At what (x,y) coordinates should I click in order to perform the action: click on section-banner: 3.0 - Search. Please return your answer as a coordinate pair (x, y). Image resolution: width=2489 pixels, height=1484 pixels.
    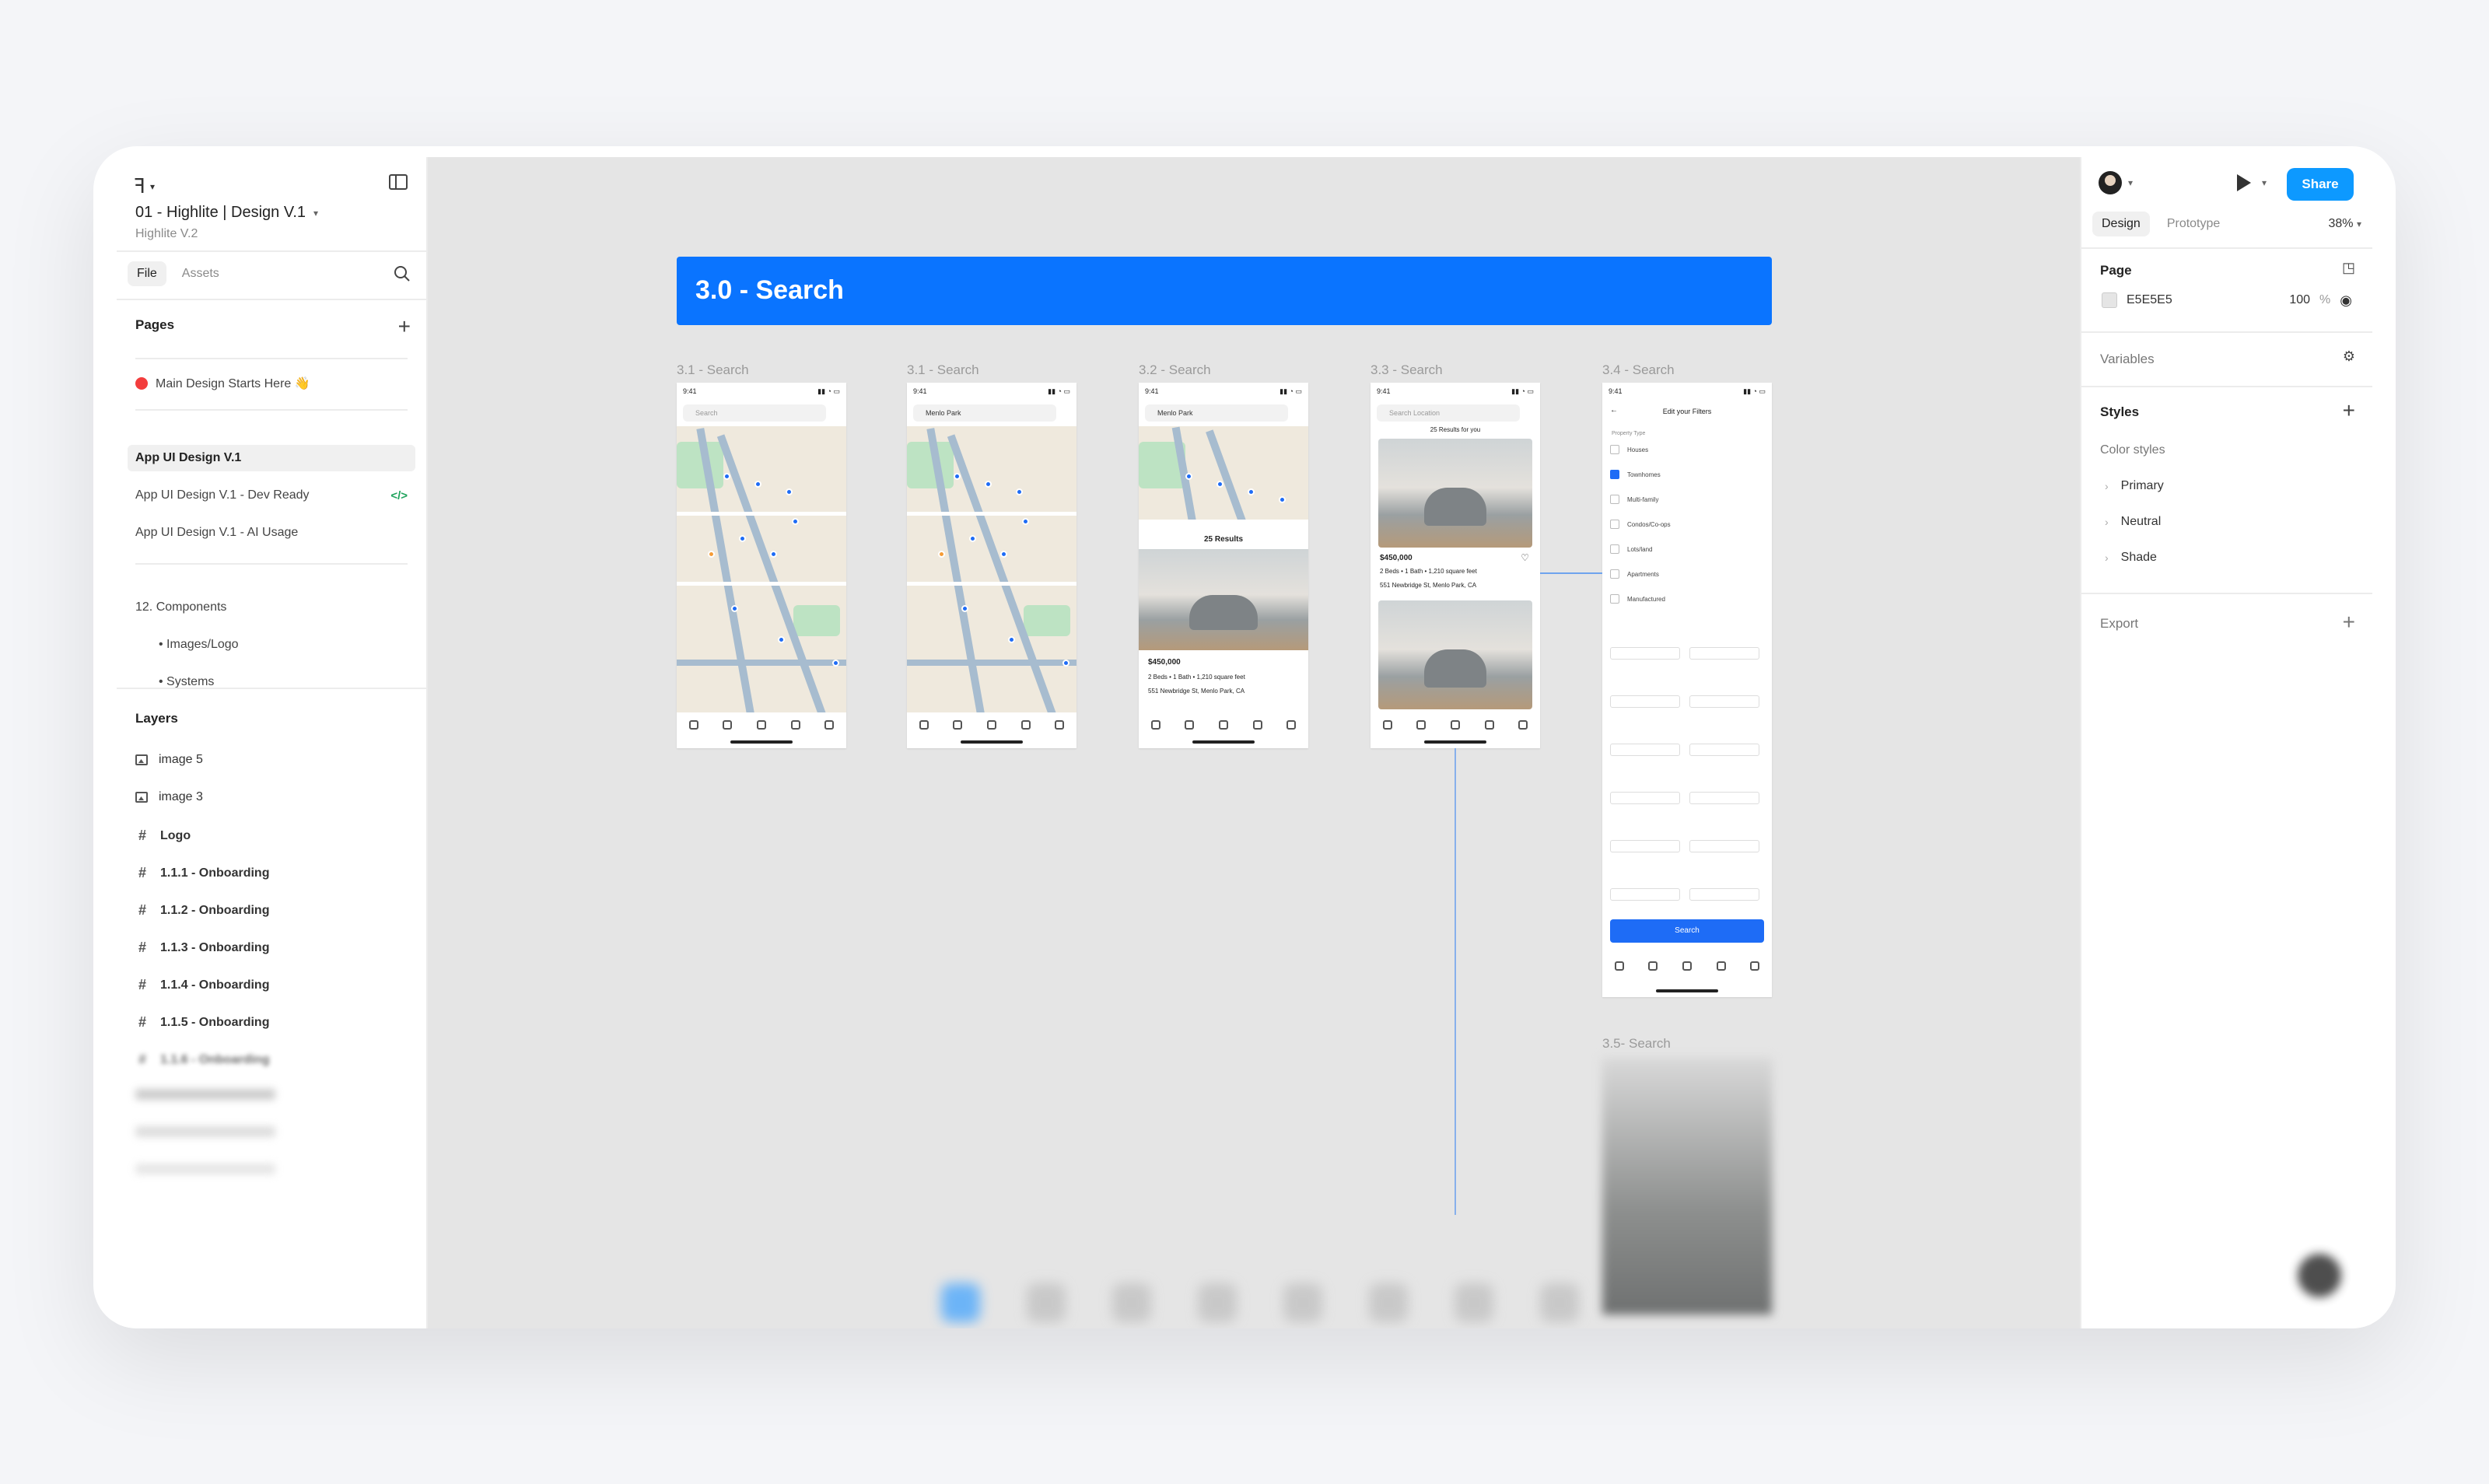
    Looking at the image, I should click on (1224, 291).